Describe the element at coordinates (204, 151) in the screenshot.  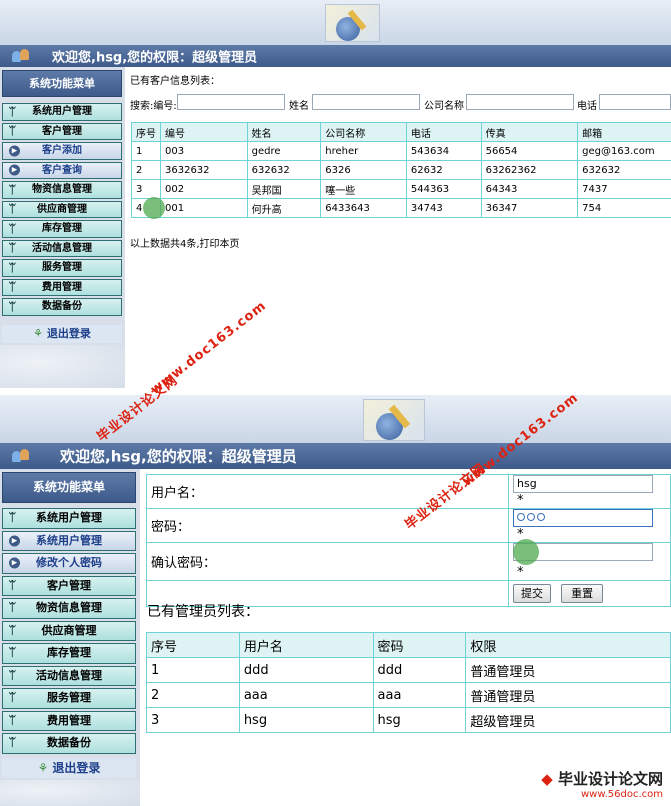
I see `table-cell: 003` at that location.